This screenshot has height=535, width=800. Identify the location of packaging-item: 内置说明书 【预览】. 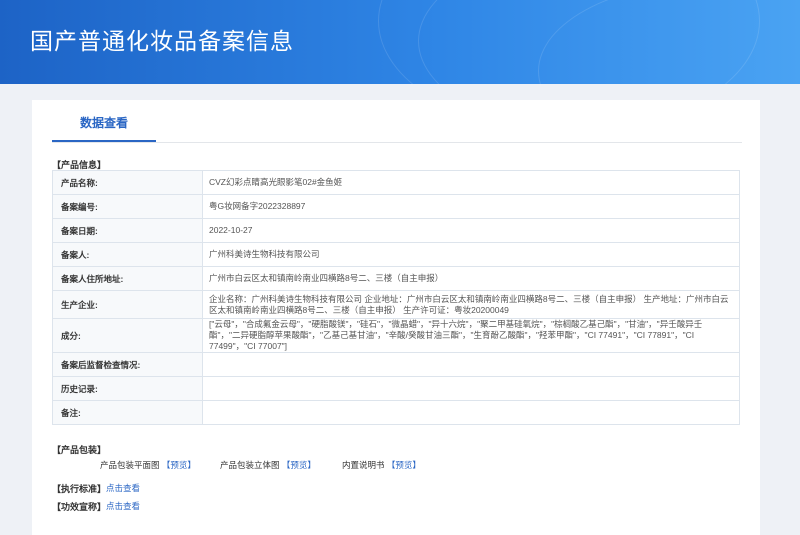
(381, 465).